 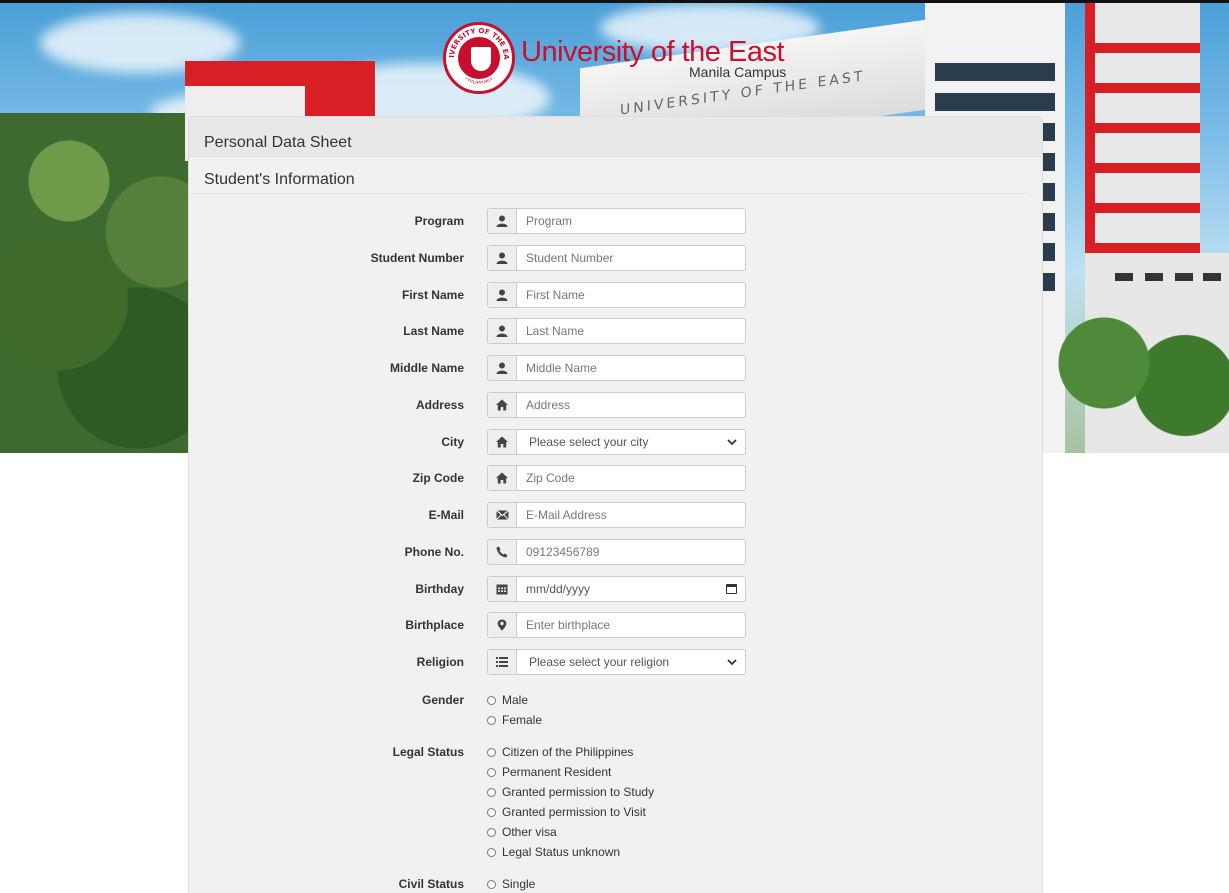 What do you see at coordinates (522, 720) in the screenshot?
I see `radio-label: Female` at bounding box center [522, 720].